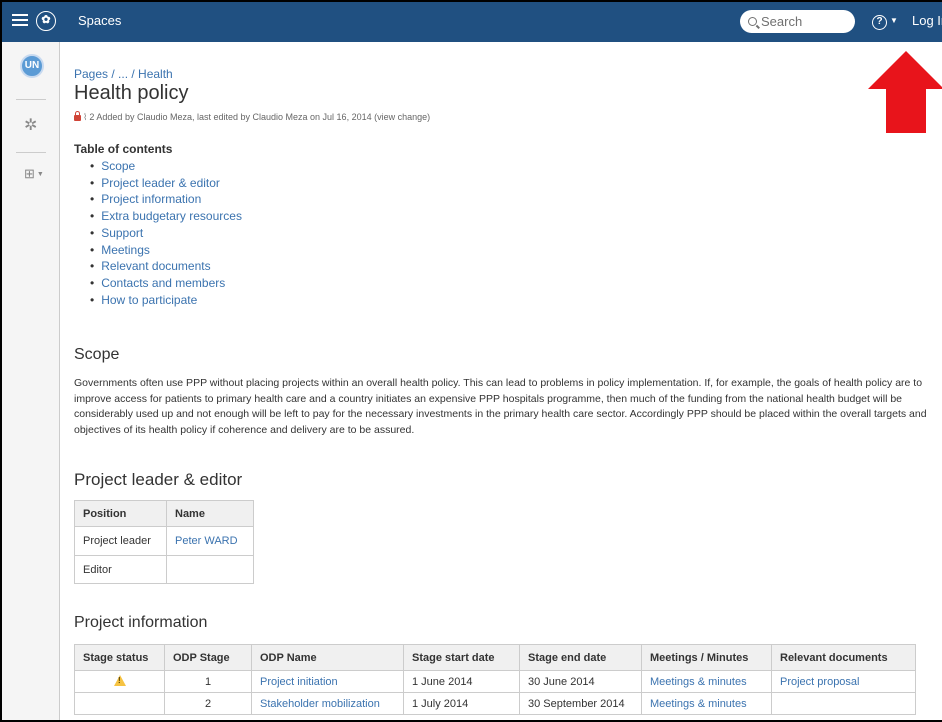 The height and width of the screenshot is (722, 942). What do you see at coordinates (208, 657) in the screenshot?
I see `column-header: ODP Stage` at bounding box center [208, 657].